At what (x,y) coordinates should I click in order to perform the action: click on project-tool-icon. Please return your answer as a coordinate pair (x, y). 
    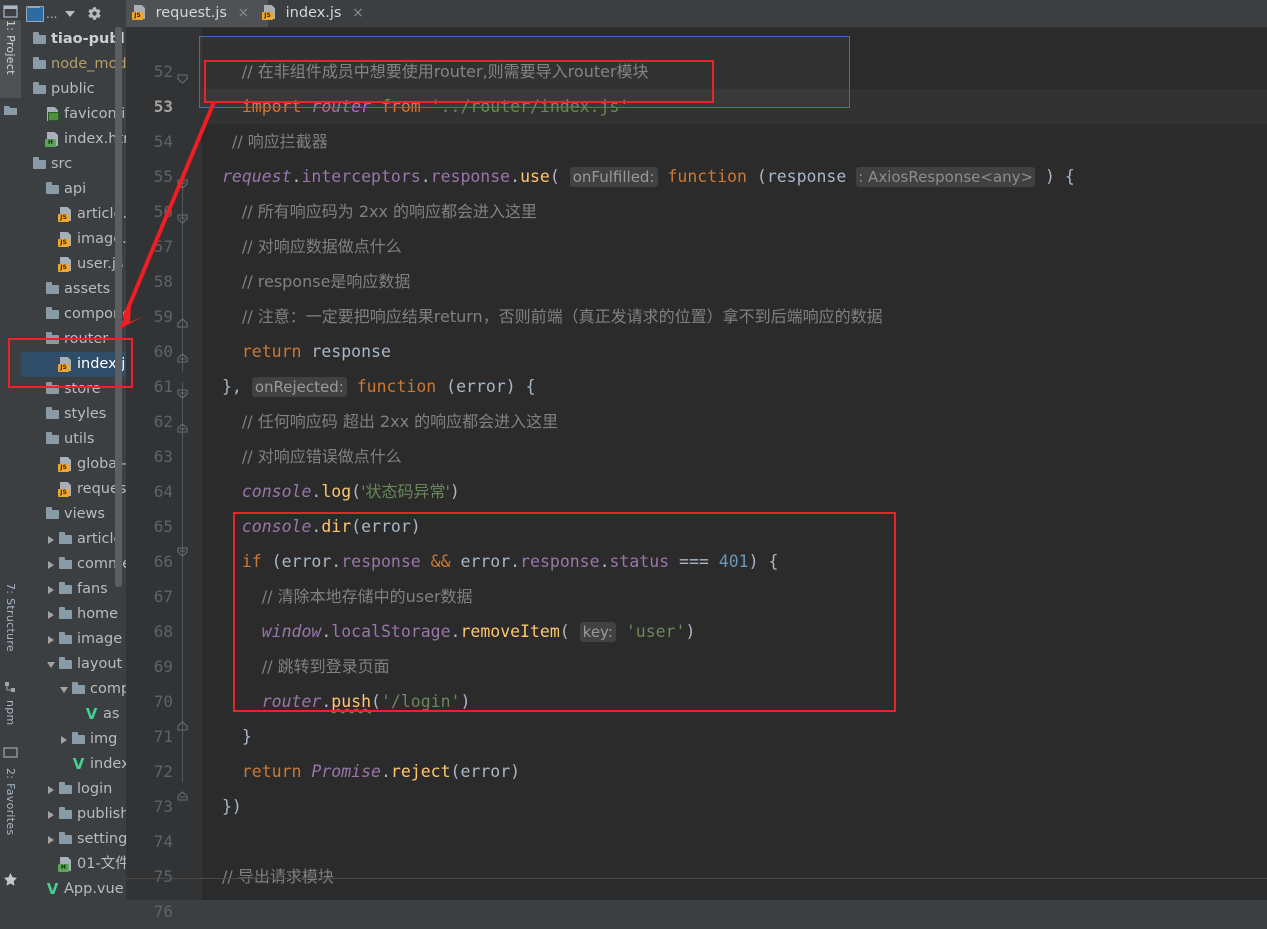
    Looking at the image, I should click on (10, 11).